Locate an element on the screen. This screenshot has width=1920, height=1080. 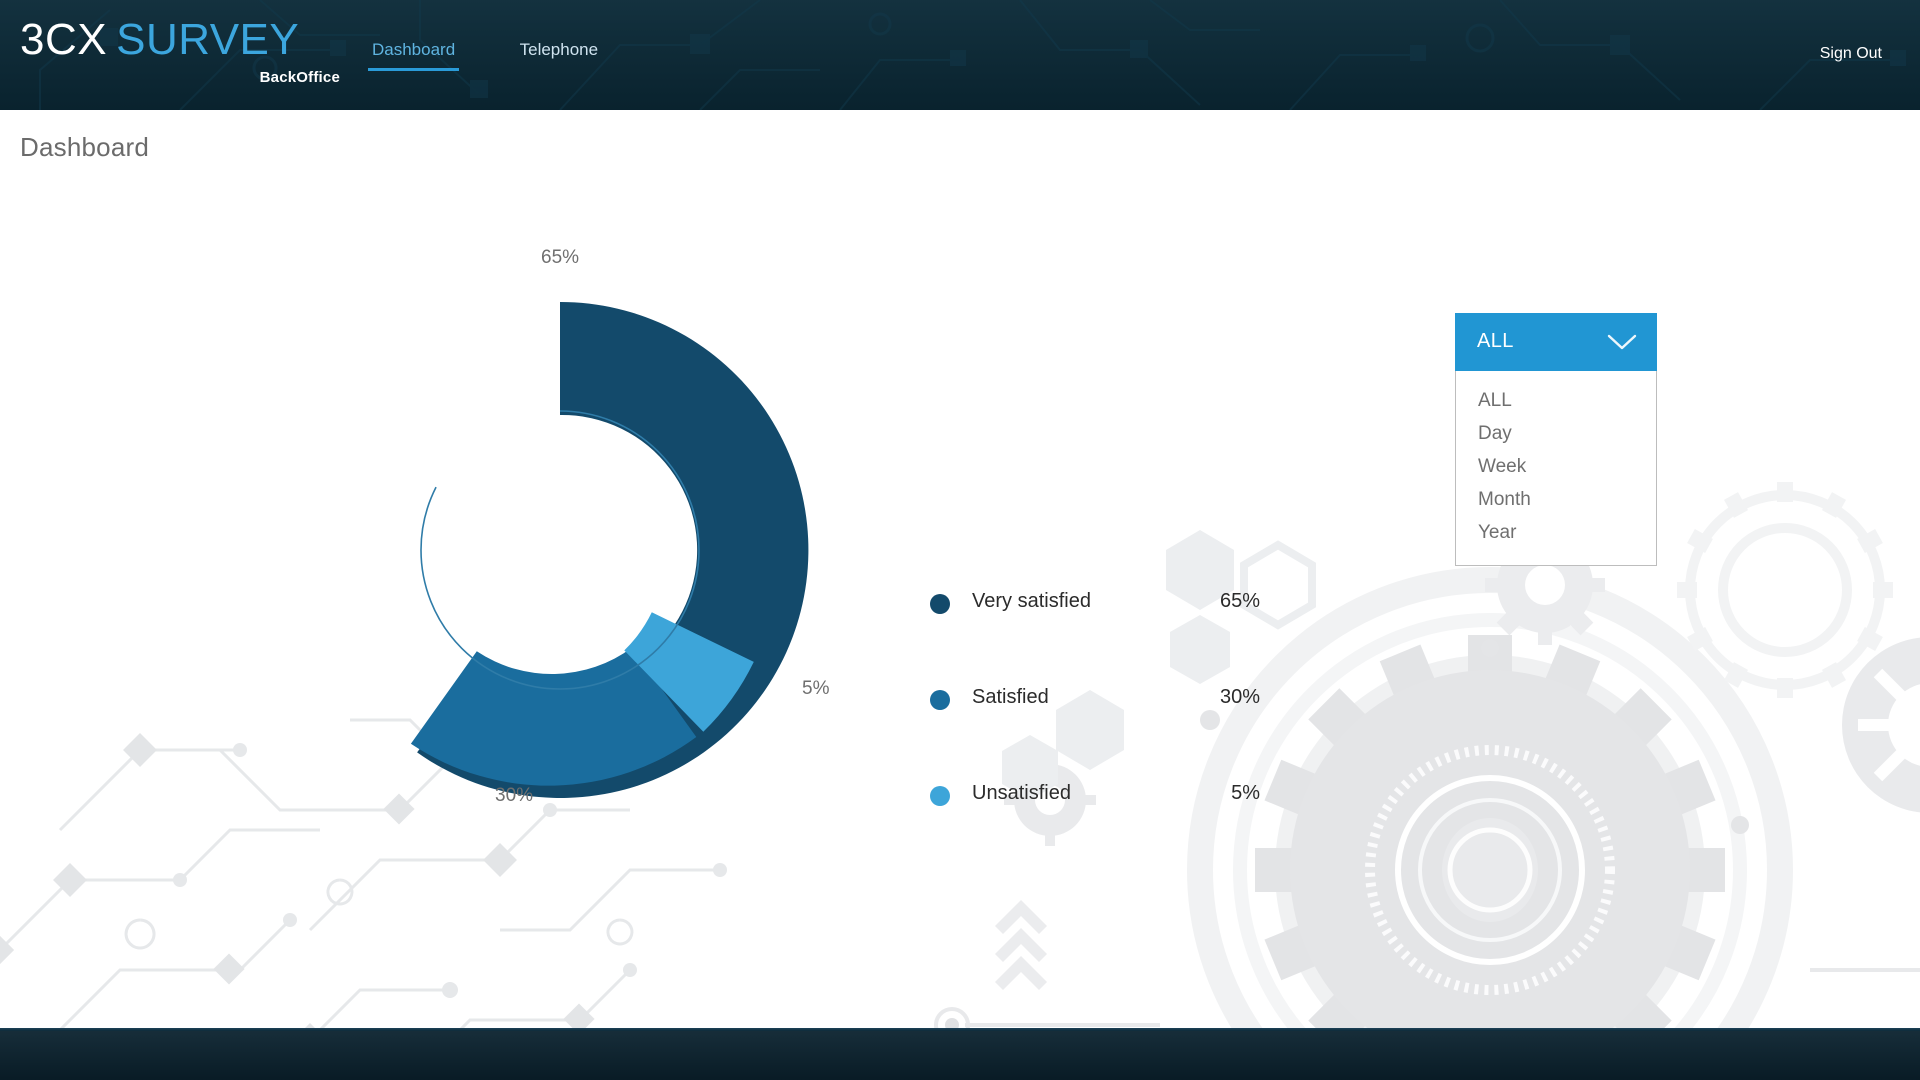
period-option-month: Month is located at coordinates (1556, 499).